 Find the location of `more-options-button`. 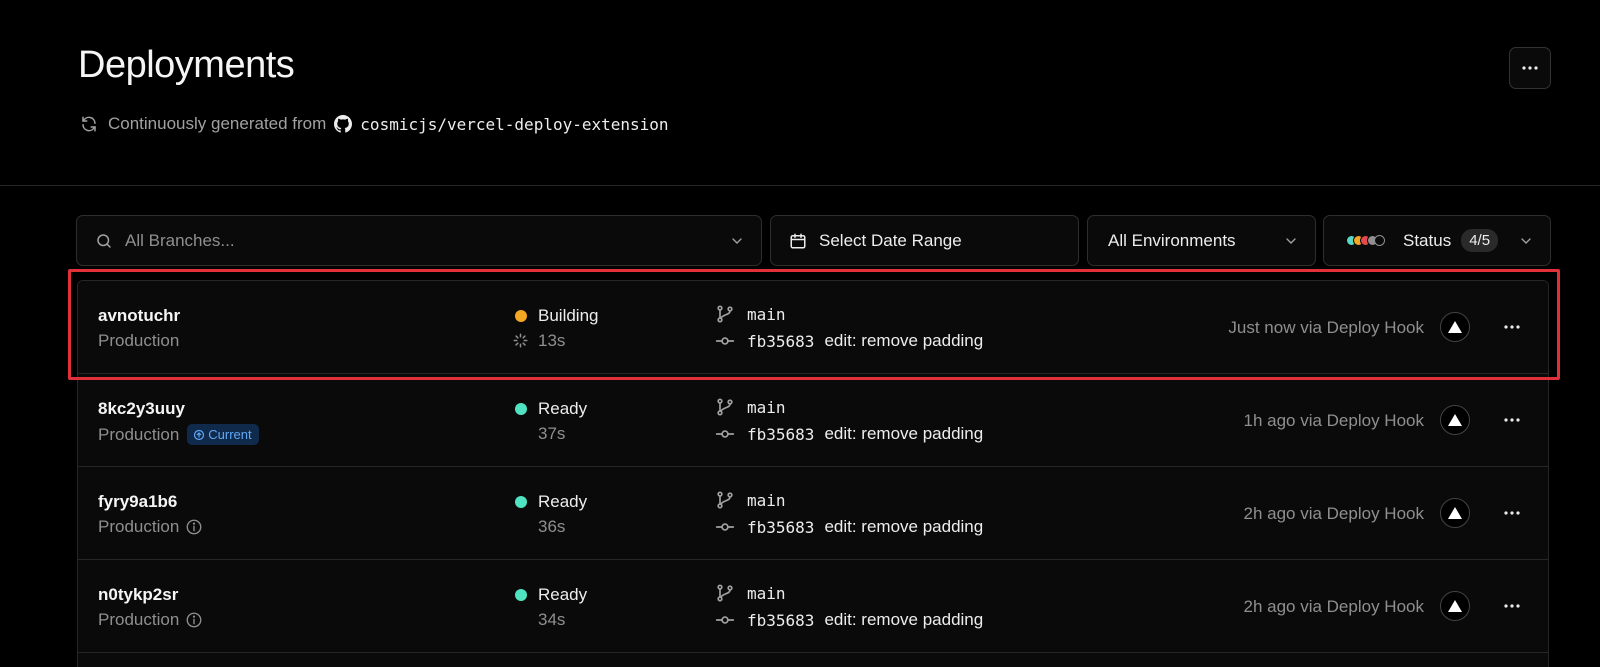

more-options-button is located at coordinates (1530, 68).